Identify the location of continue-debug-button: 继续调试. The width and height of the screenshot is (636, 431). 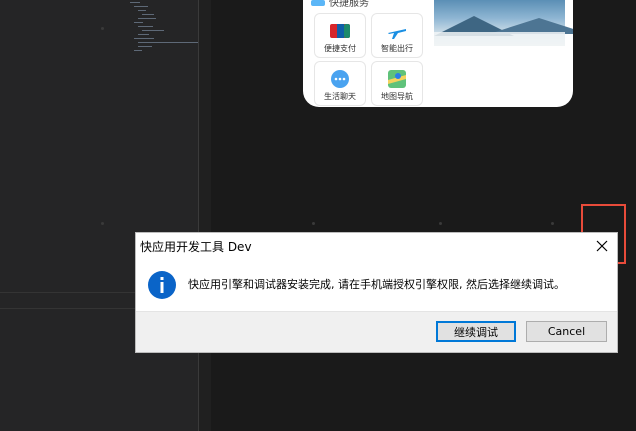
(476, 331).